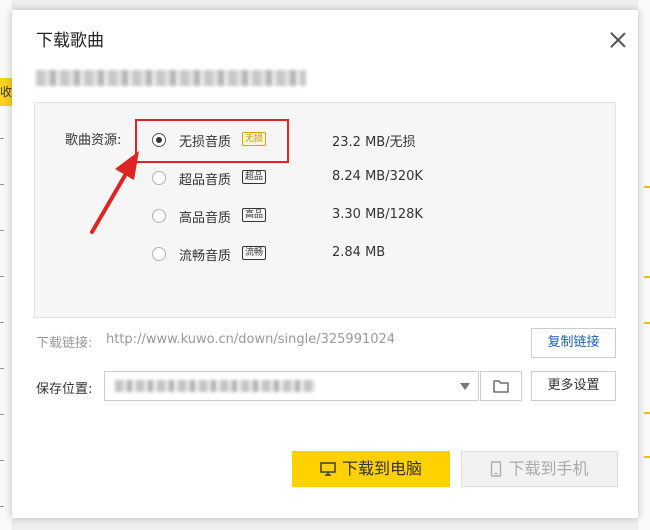 The width and height of the screenshot is (650, 530). I want to click on quality-size: 8.24 MB/320K, so click(377, 176).